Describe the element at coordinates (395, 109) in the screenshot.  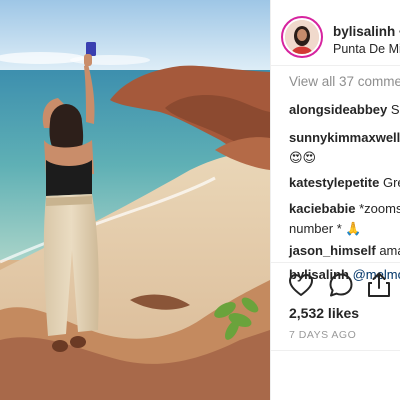
I see `comment-text: So` at that location.